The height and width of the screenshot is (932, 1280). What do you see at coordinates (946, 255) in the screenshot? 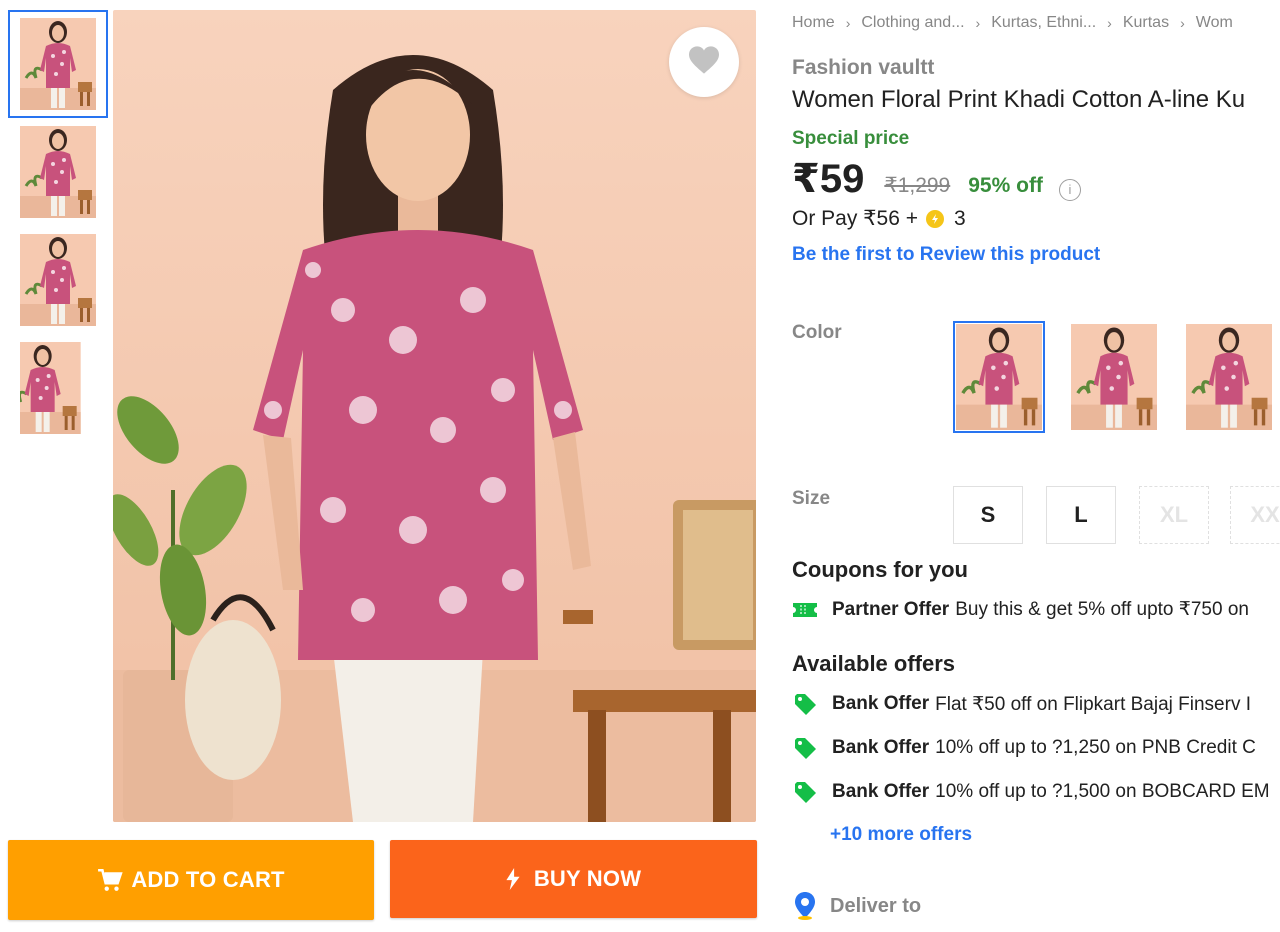
I see `first-review-link: Be the first to Review this product` at bounding box center [946, 255].